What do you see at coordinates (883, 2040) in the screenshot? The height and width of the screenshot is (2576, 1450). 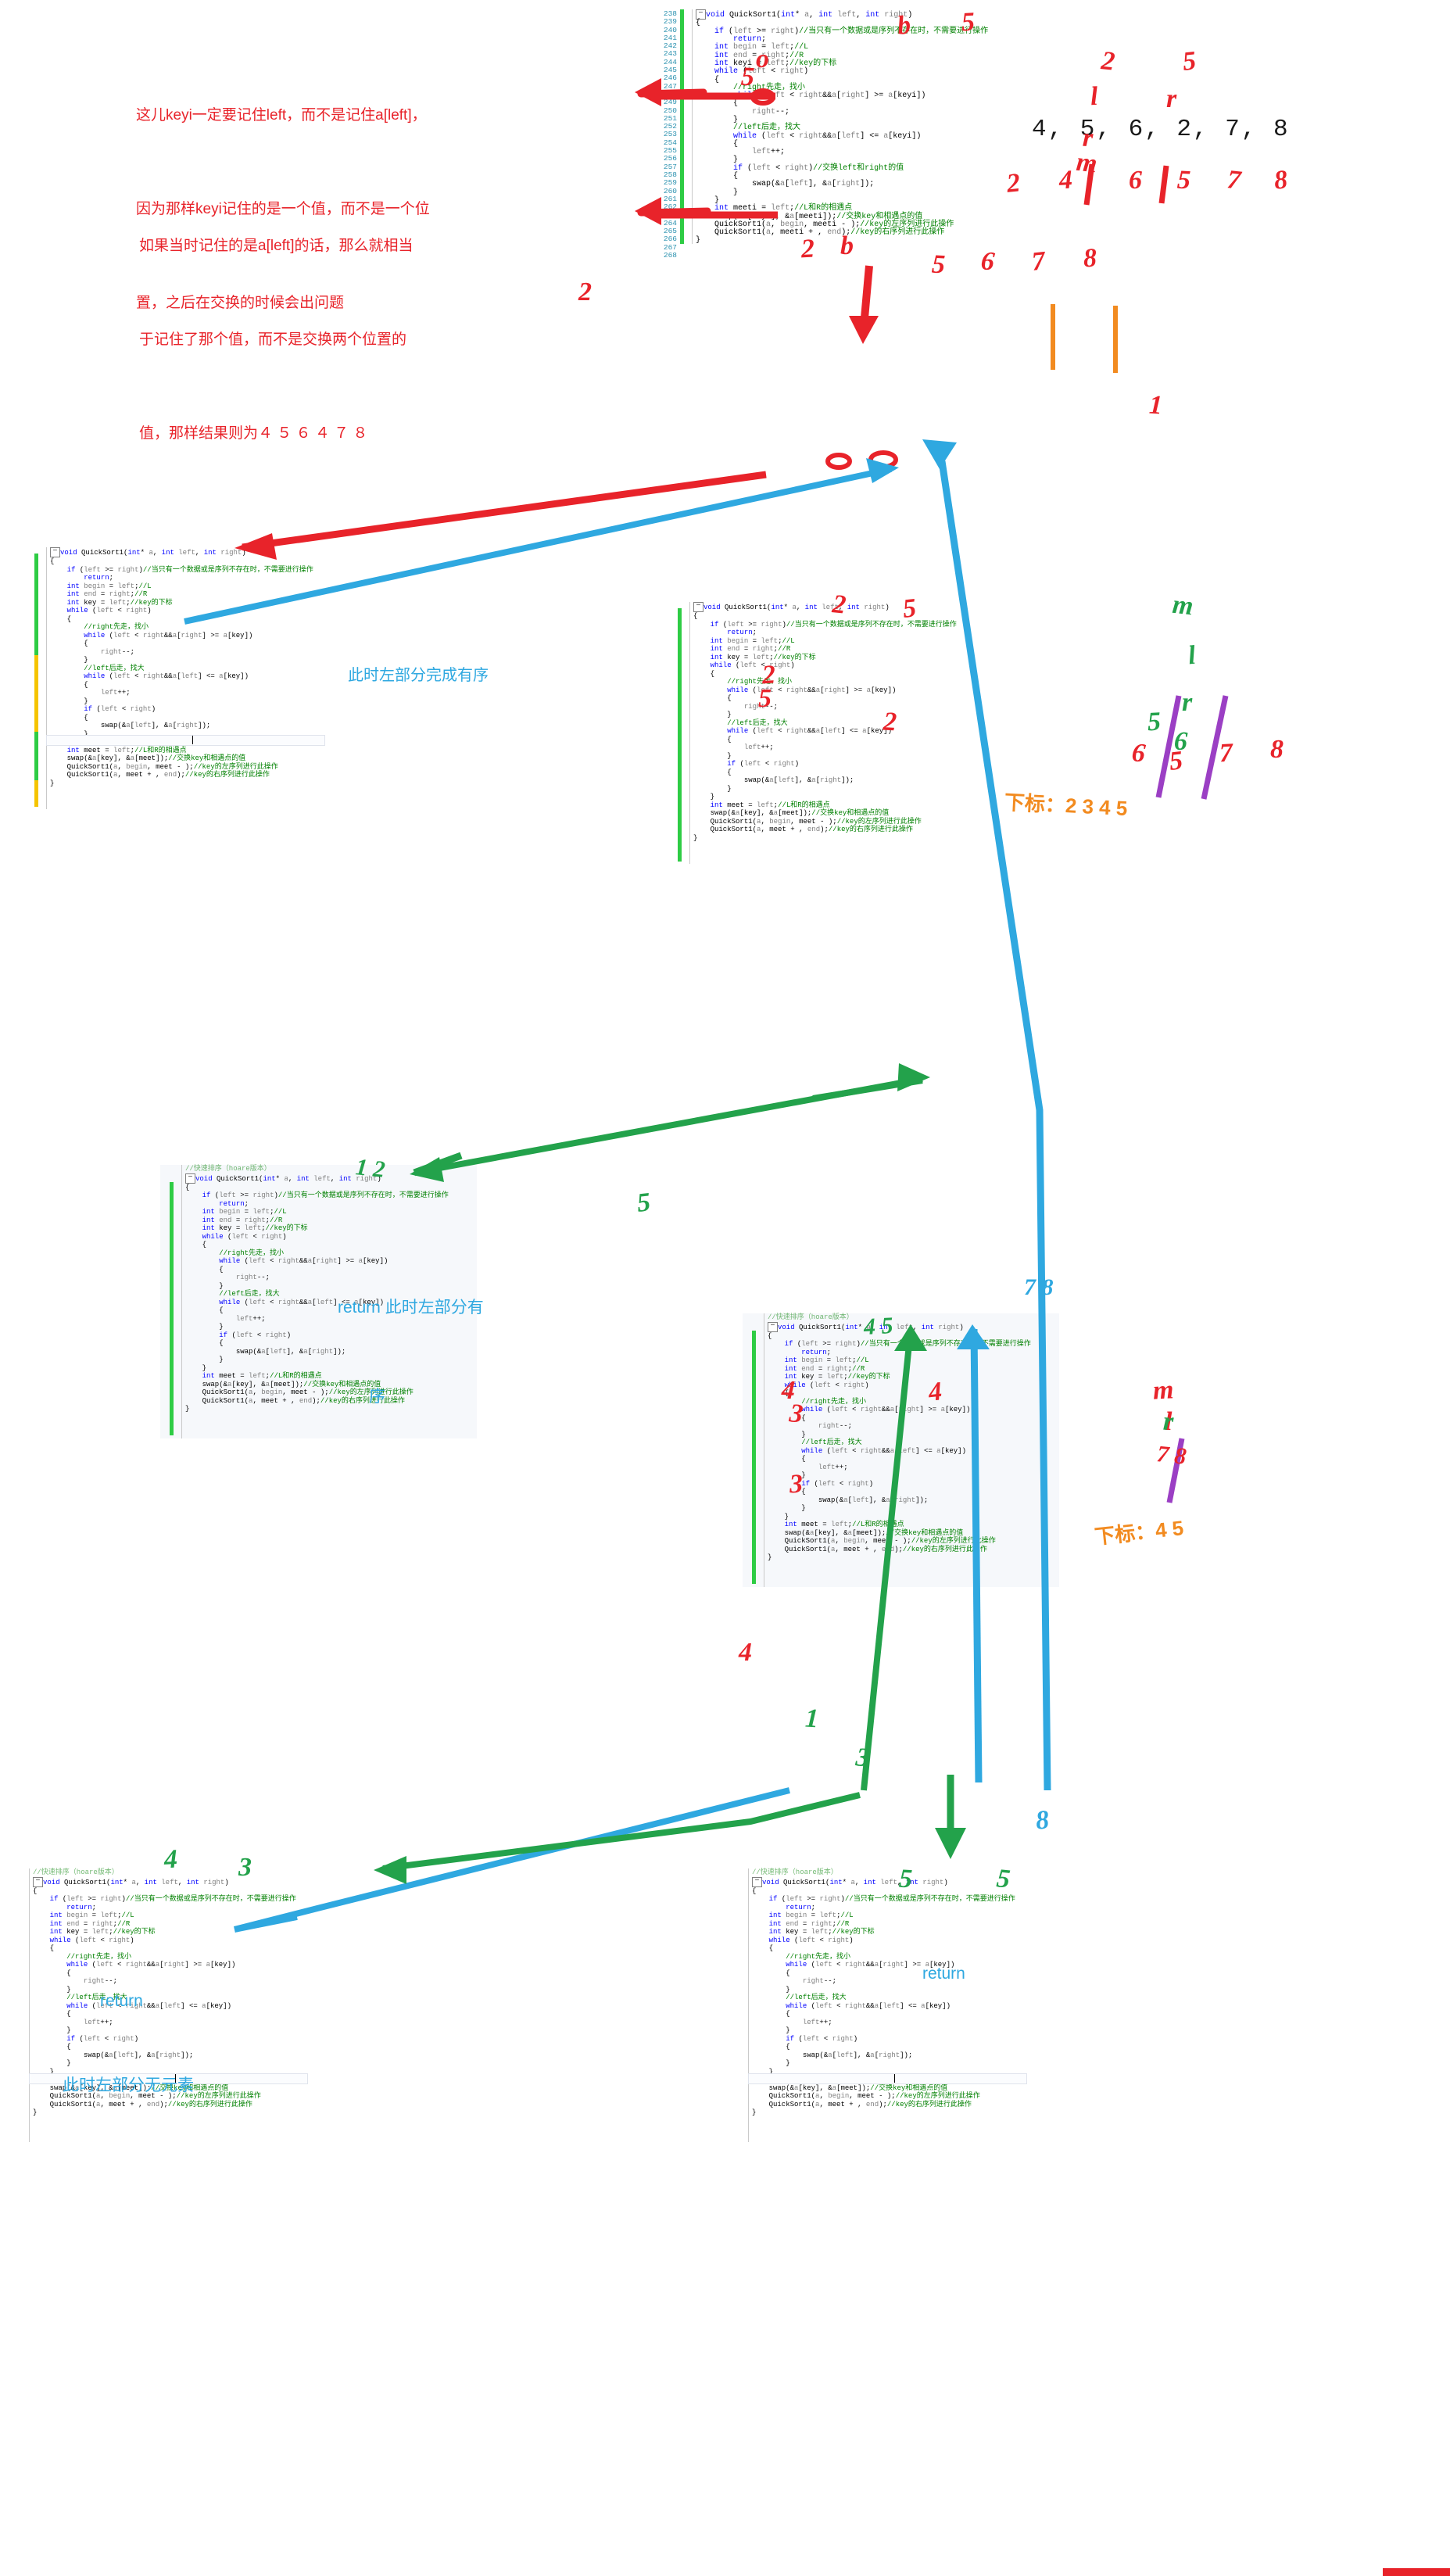 I see `code-line: if (left < right)` at bounding box center [883, 2040].